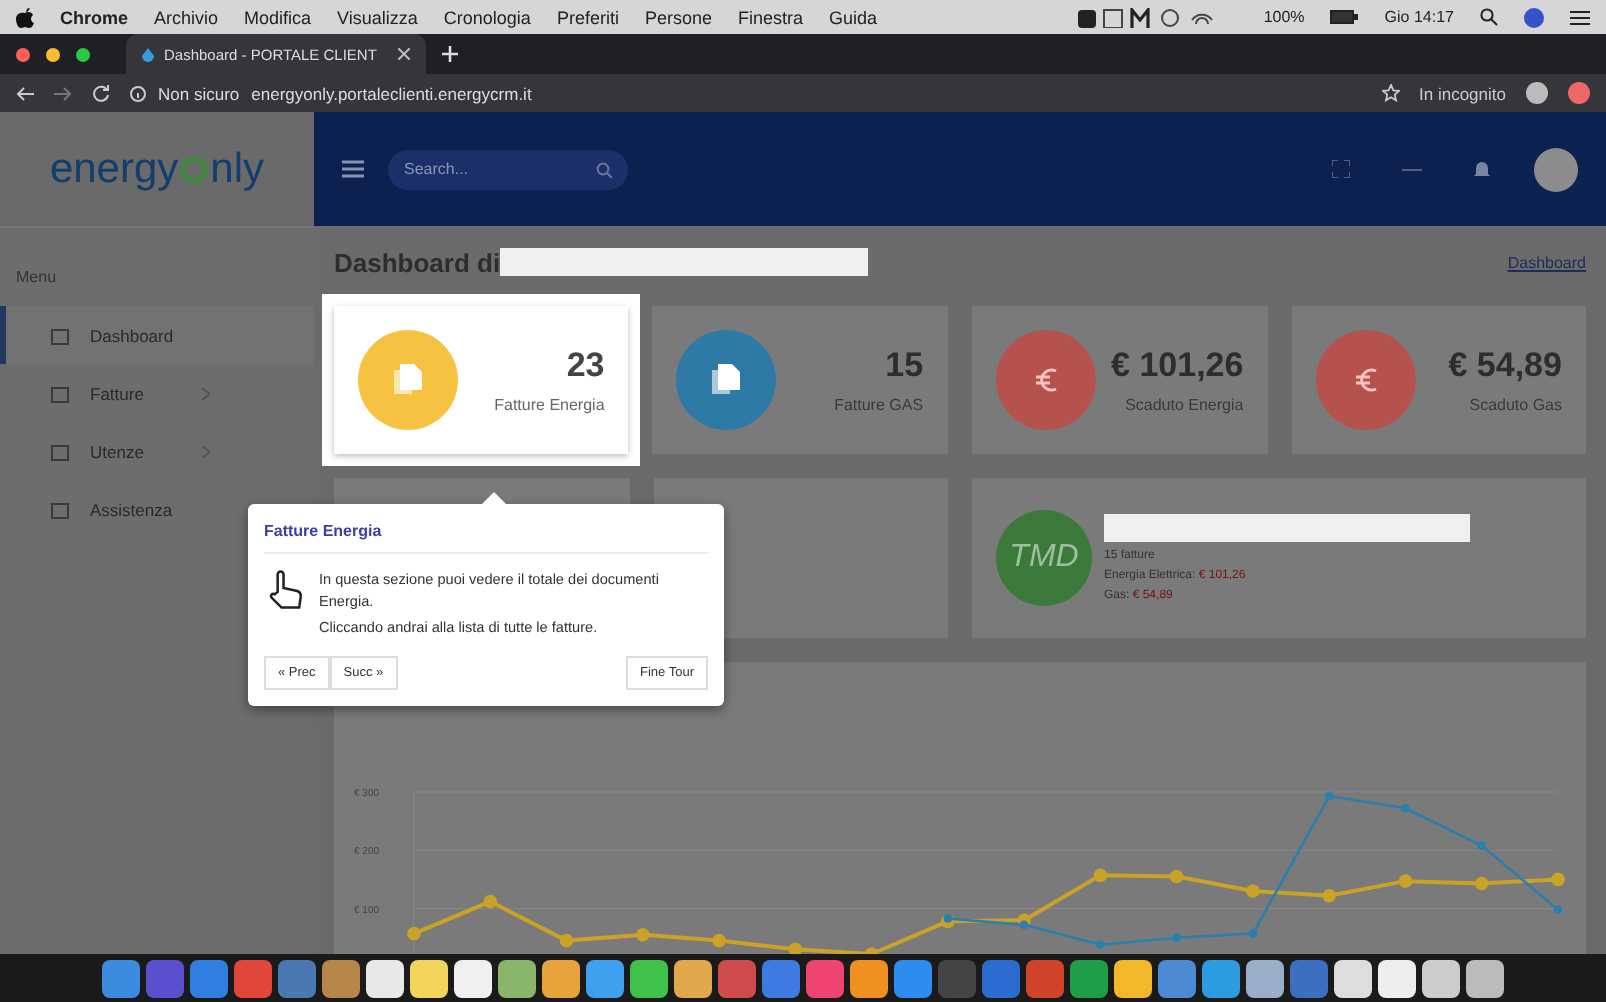  What do you see at coordinates (1177, 366) in the screenshot?
I see `stat-value: € 101,26` at bounding box center [1177, 366].